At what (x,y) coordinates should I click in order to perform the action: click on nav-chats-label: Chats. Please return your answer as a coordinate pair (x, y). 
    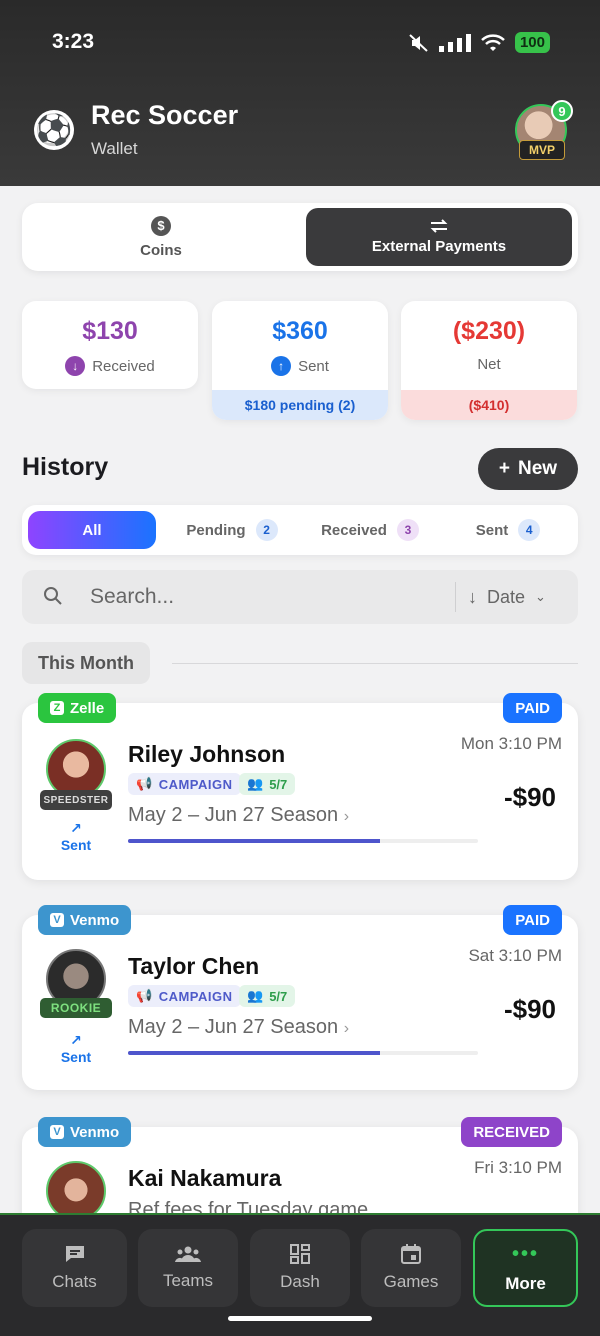
    Looking at the image, I should click on (74, 1281).